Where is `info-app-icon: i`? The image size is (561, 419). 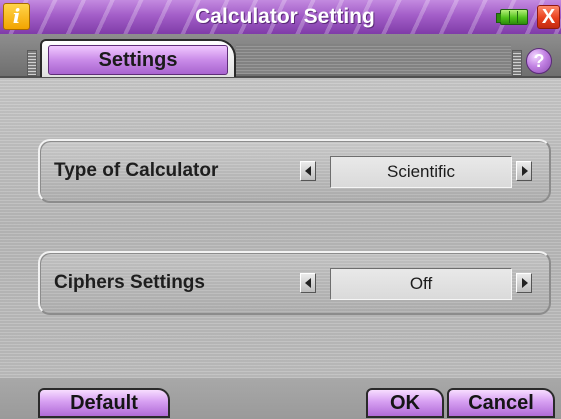 info-app-icon: i is located at coordinates (16, 16).